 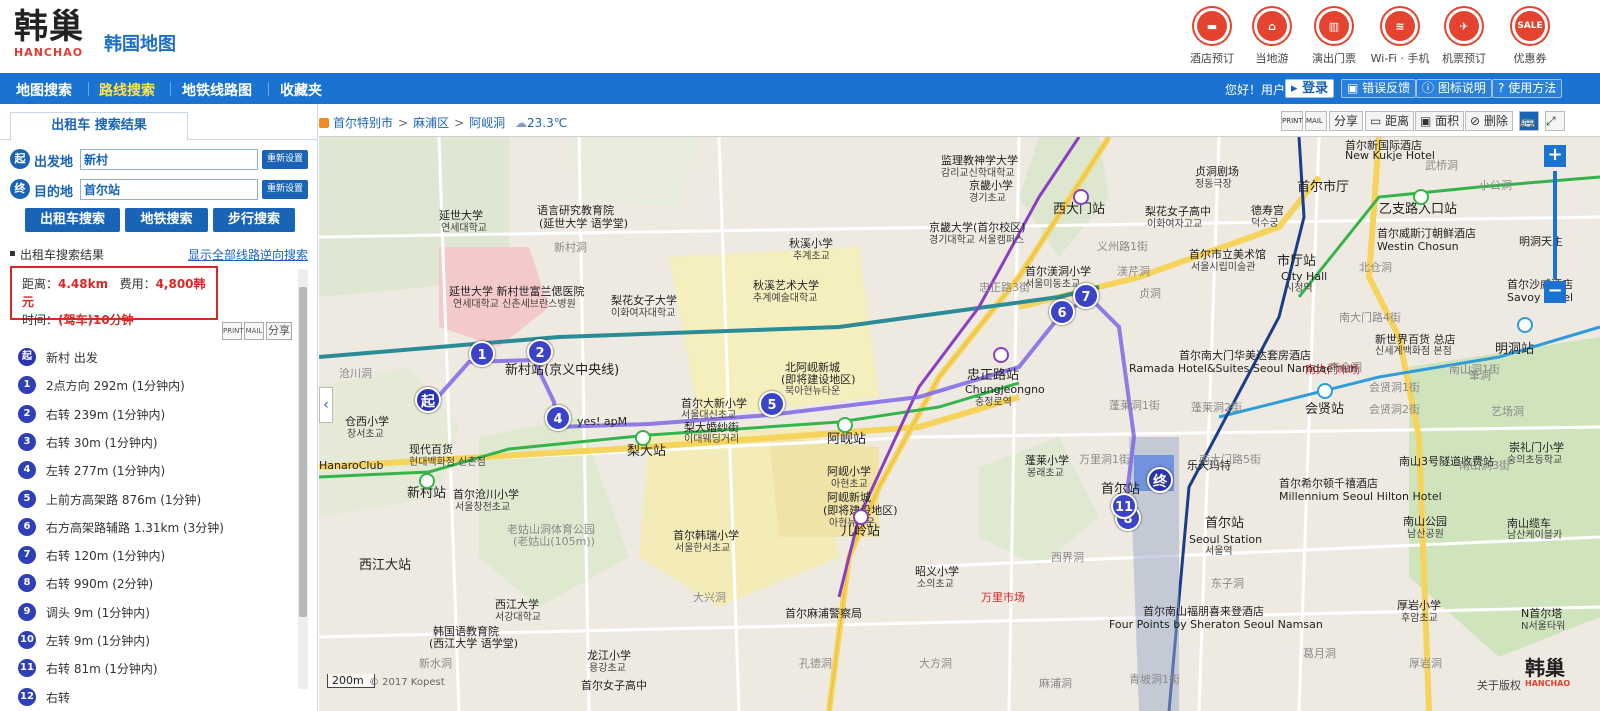 What do you see at coordinates (303, 452) in the screenshot?
I see `scrollbar-thumb` at bounding box center [303, 452].